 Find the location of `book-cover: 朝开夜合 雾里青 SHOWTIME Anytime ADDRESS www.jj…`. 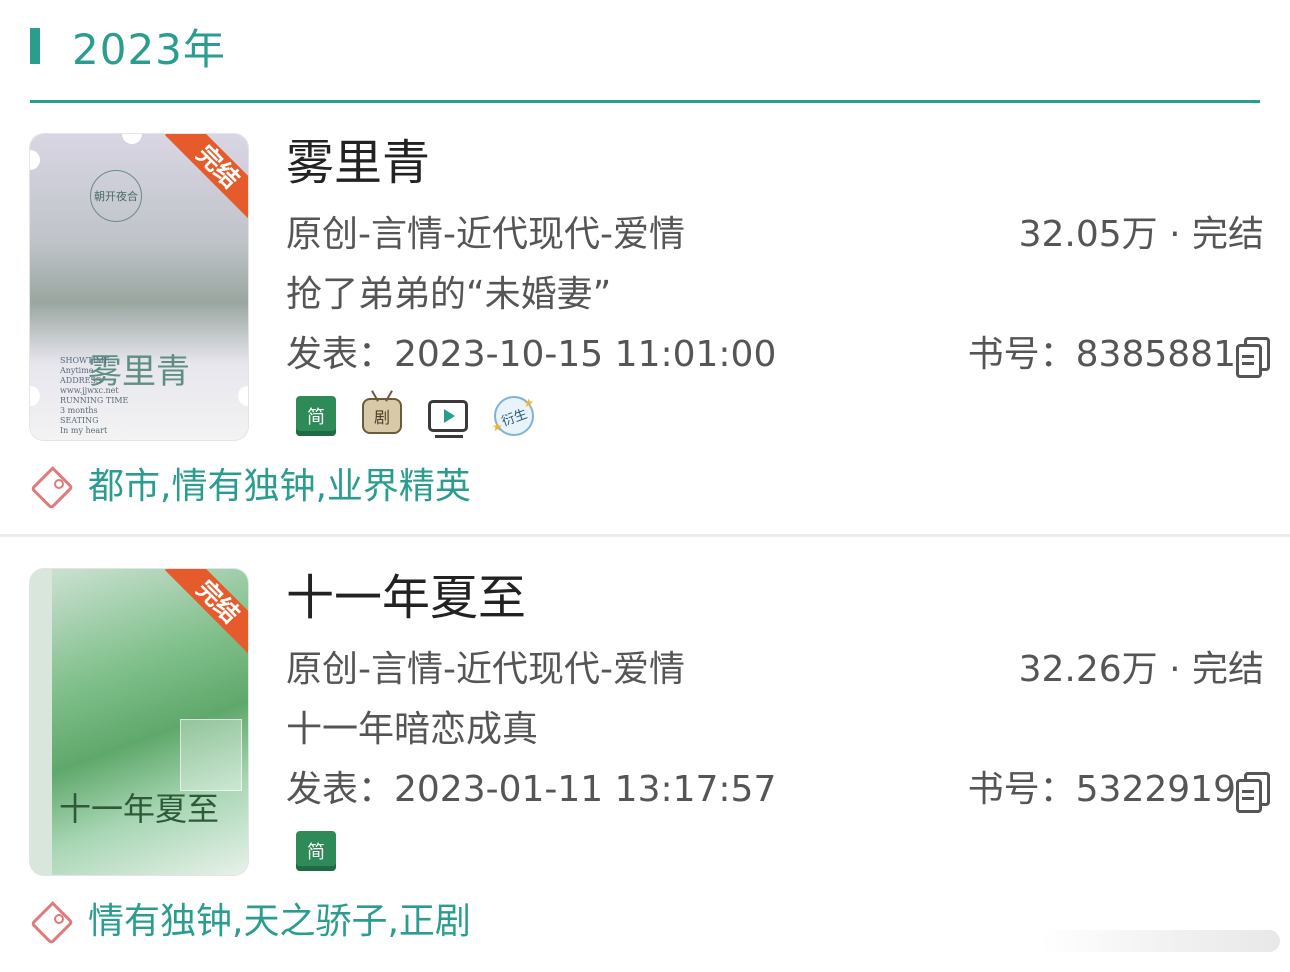

book-cover: 朝开夜合 雾里青 SHOWTIME Anytime ADDRESS www.jj… is located at coordinates (139, 287).